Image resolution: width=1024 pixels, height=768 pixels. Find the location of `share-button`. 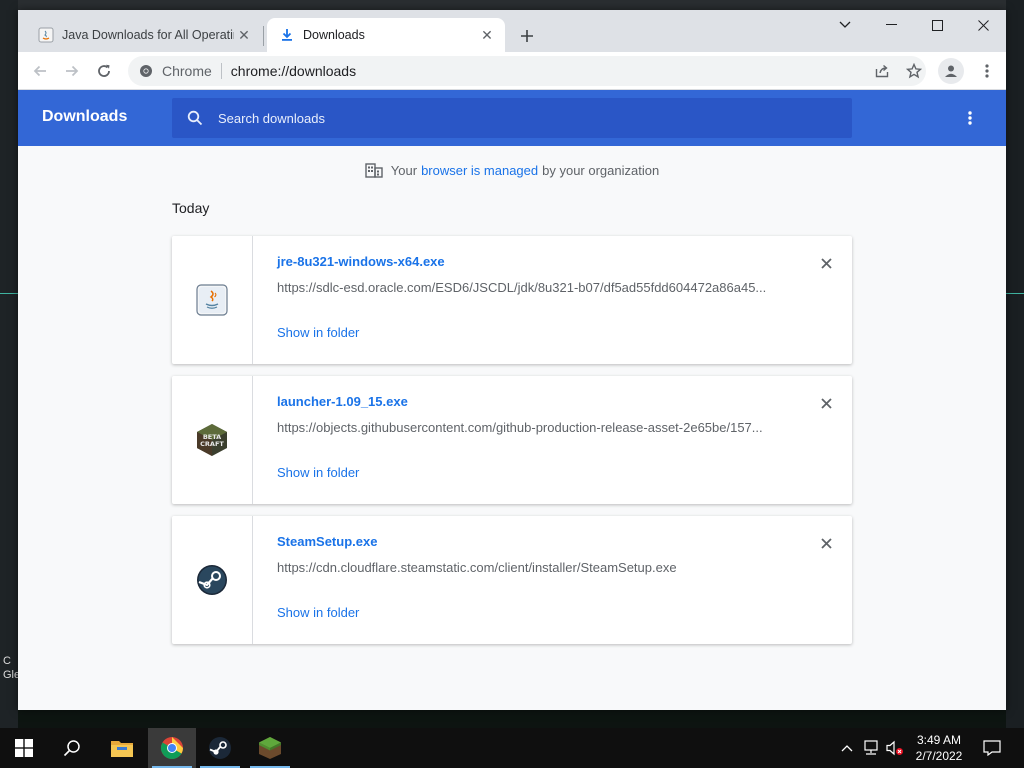

share-button is located at coordinates (882, 71).